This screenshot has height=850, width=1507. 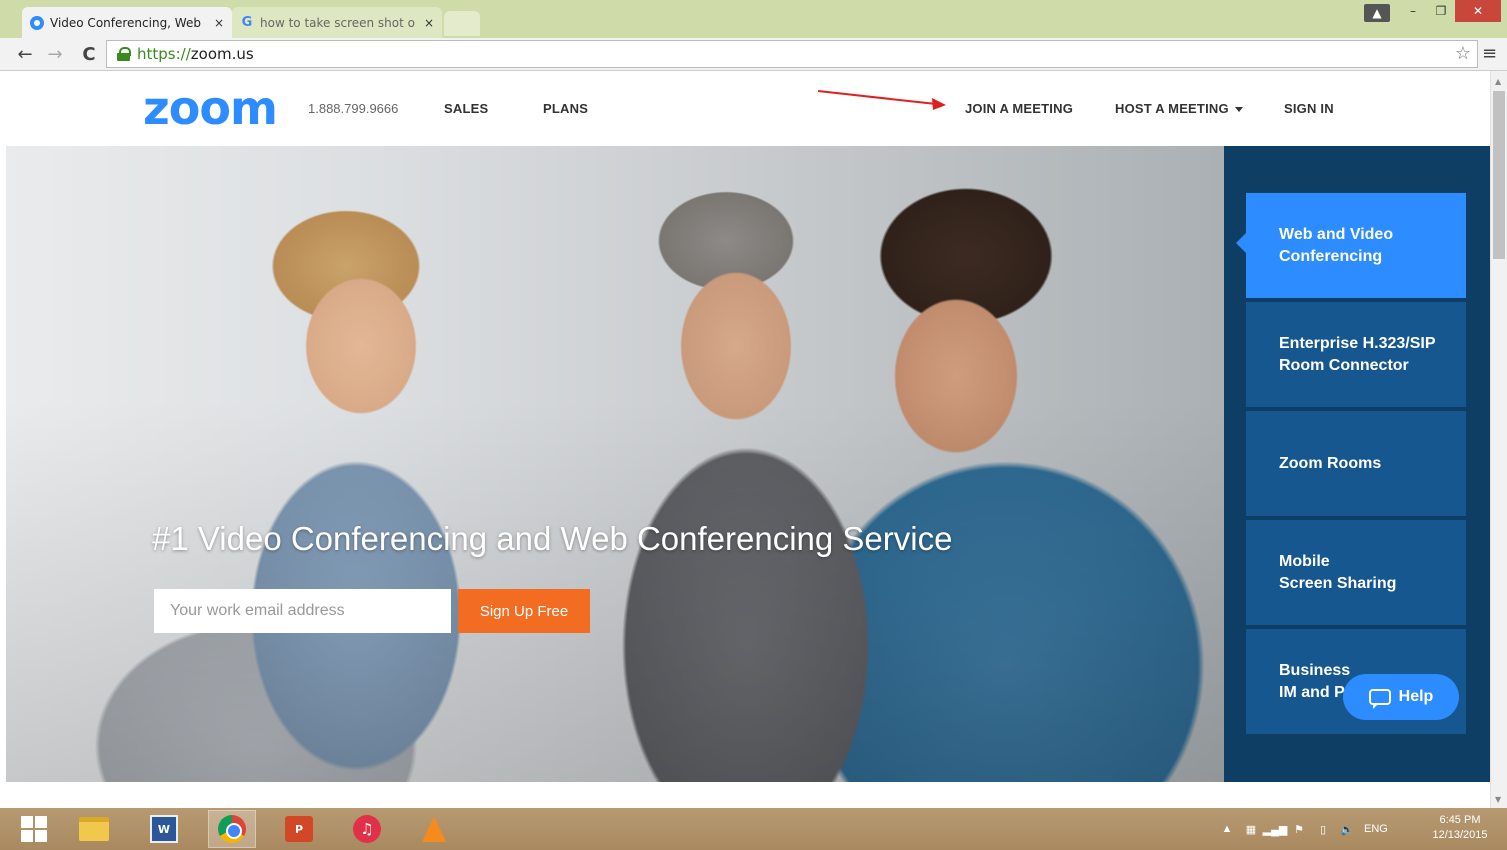 I want to click on menu-icon: ≡, so click(x=1491, y=54).